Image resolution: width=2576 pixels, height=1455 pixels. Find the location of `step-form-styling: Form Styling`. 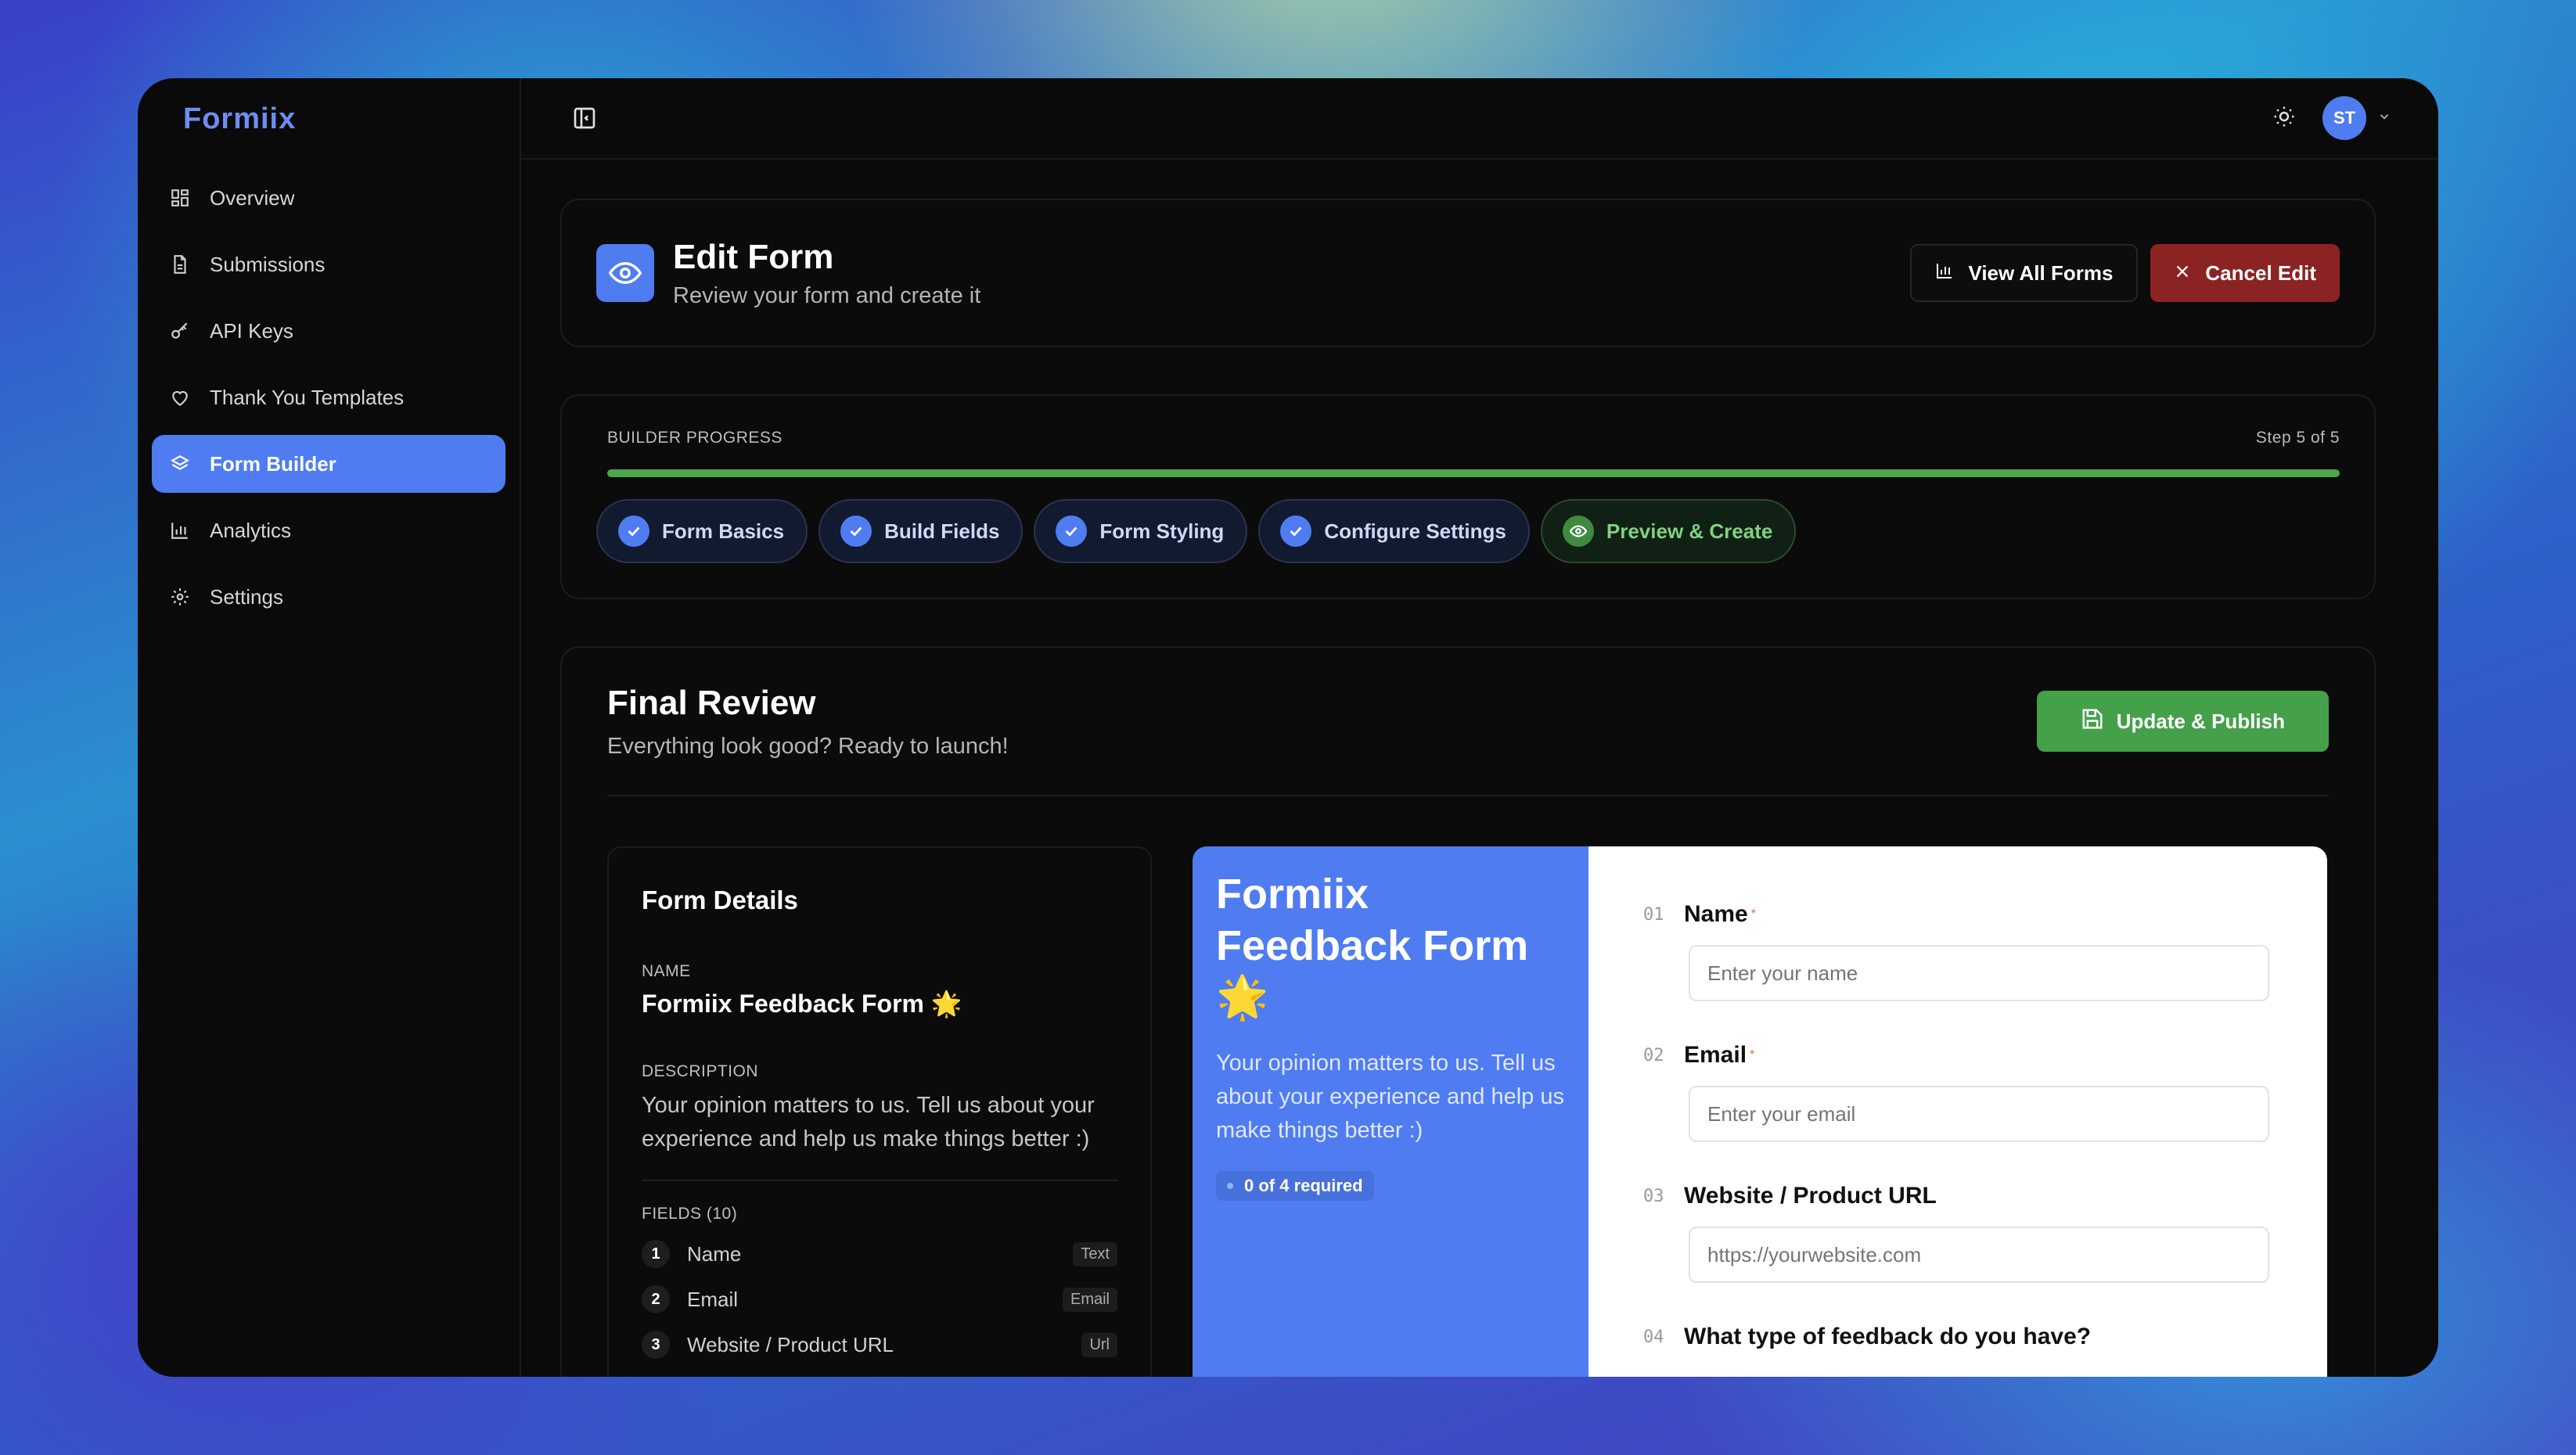

step-form-styling: Form Styling is located at coordinates (1141, 531).